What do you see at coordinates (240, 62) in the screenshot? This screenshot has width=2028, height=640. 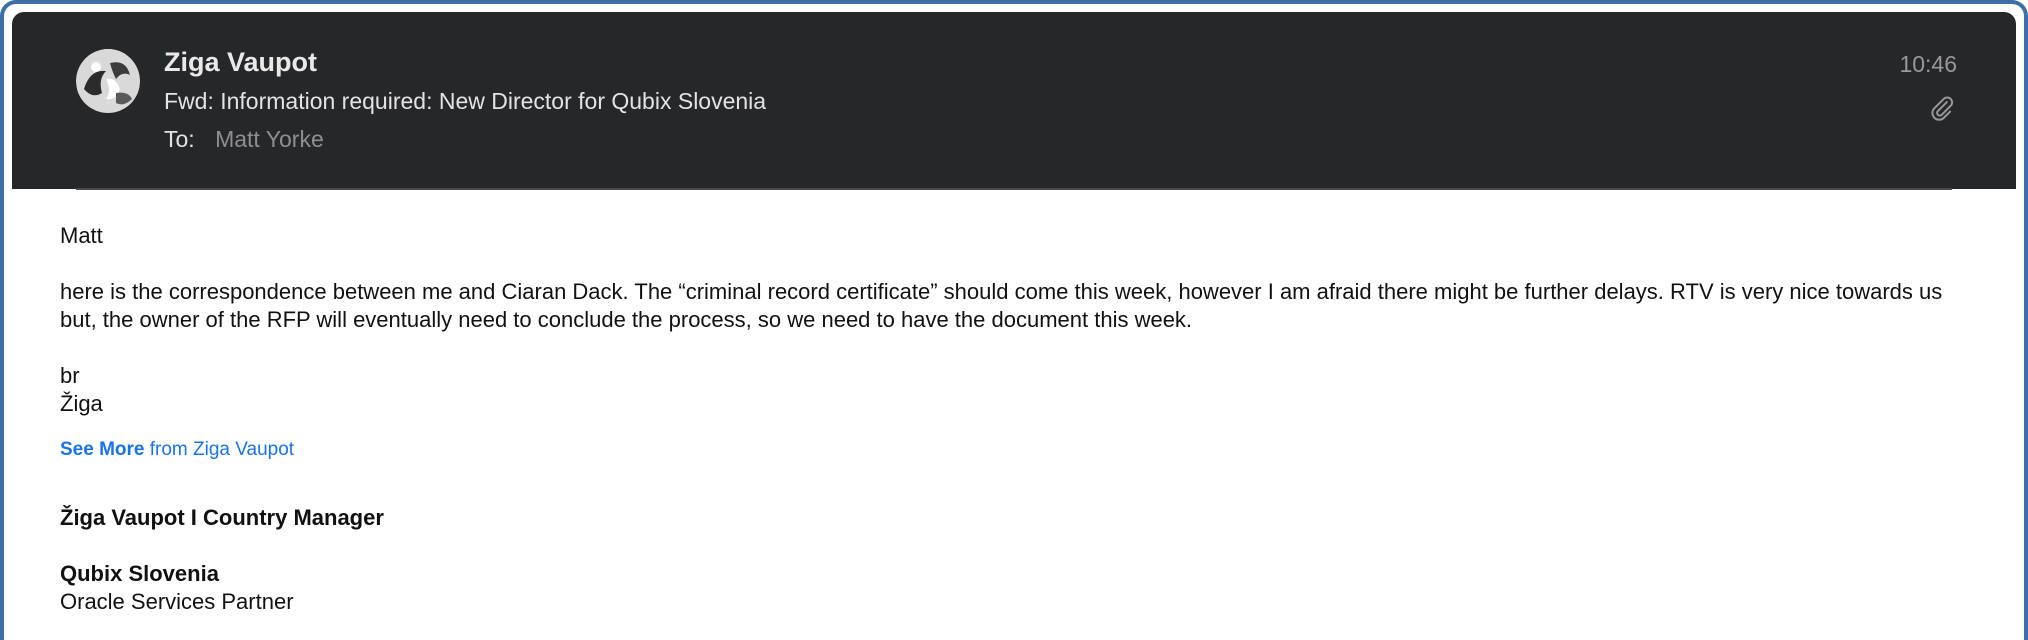 I see `sender-name: Ziga Vaupot` at bounding box center [240, 62].